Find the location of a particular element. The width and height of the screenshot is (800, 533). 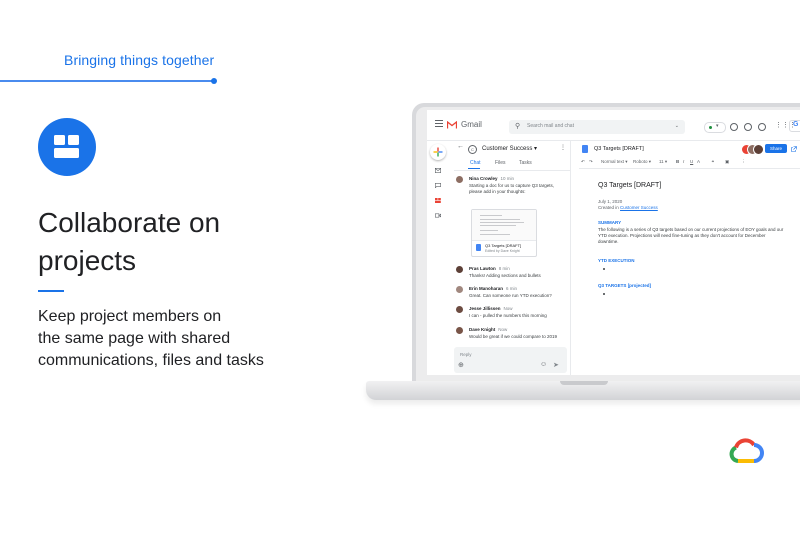

message-time: 10 min is located at coordinates (507, 178).